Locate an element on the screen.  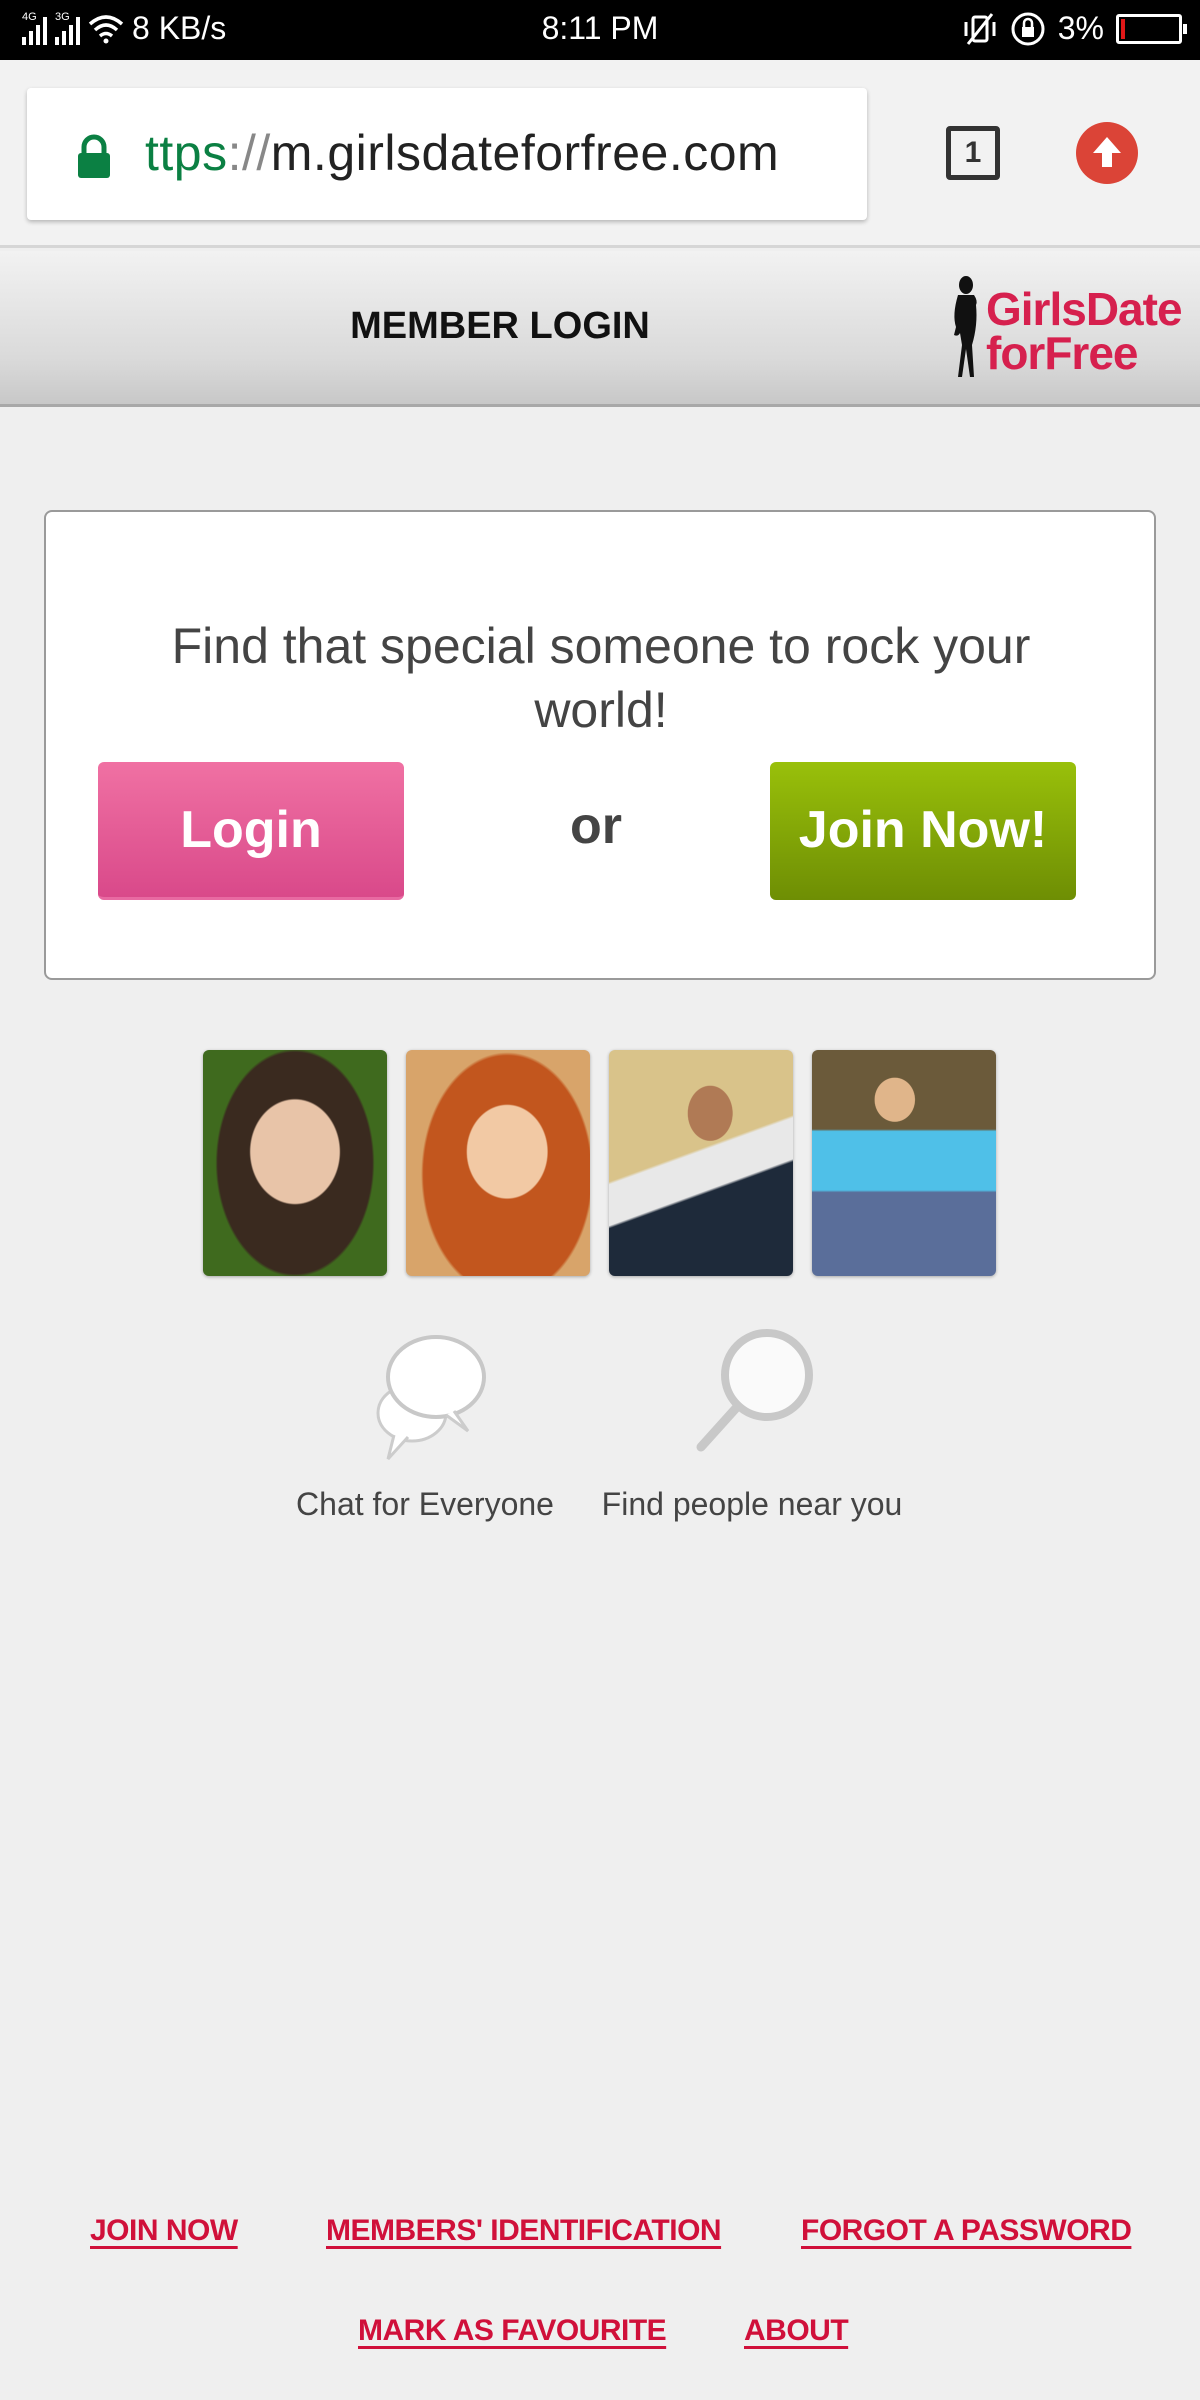
status-right: 3% is located at coordinates (1074, 28).